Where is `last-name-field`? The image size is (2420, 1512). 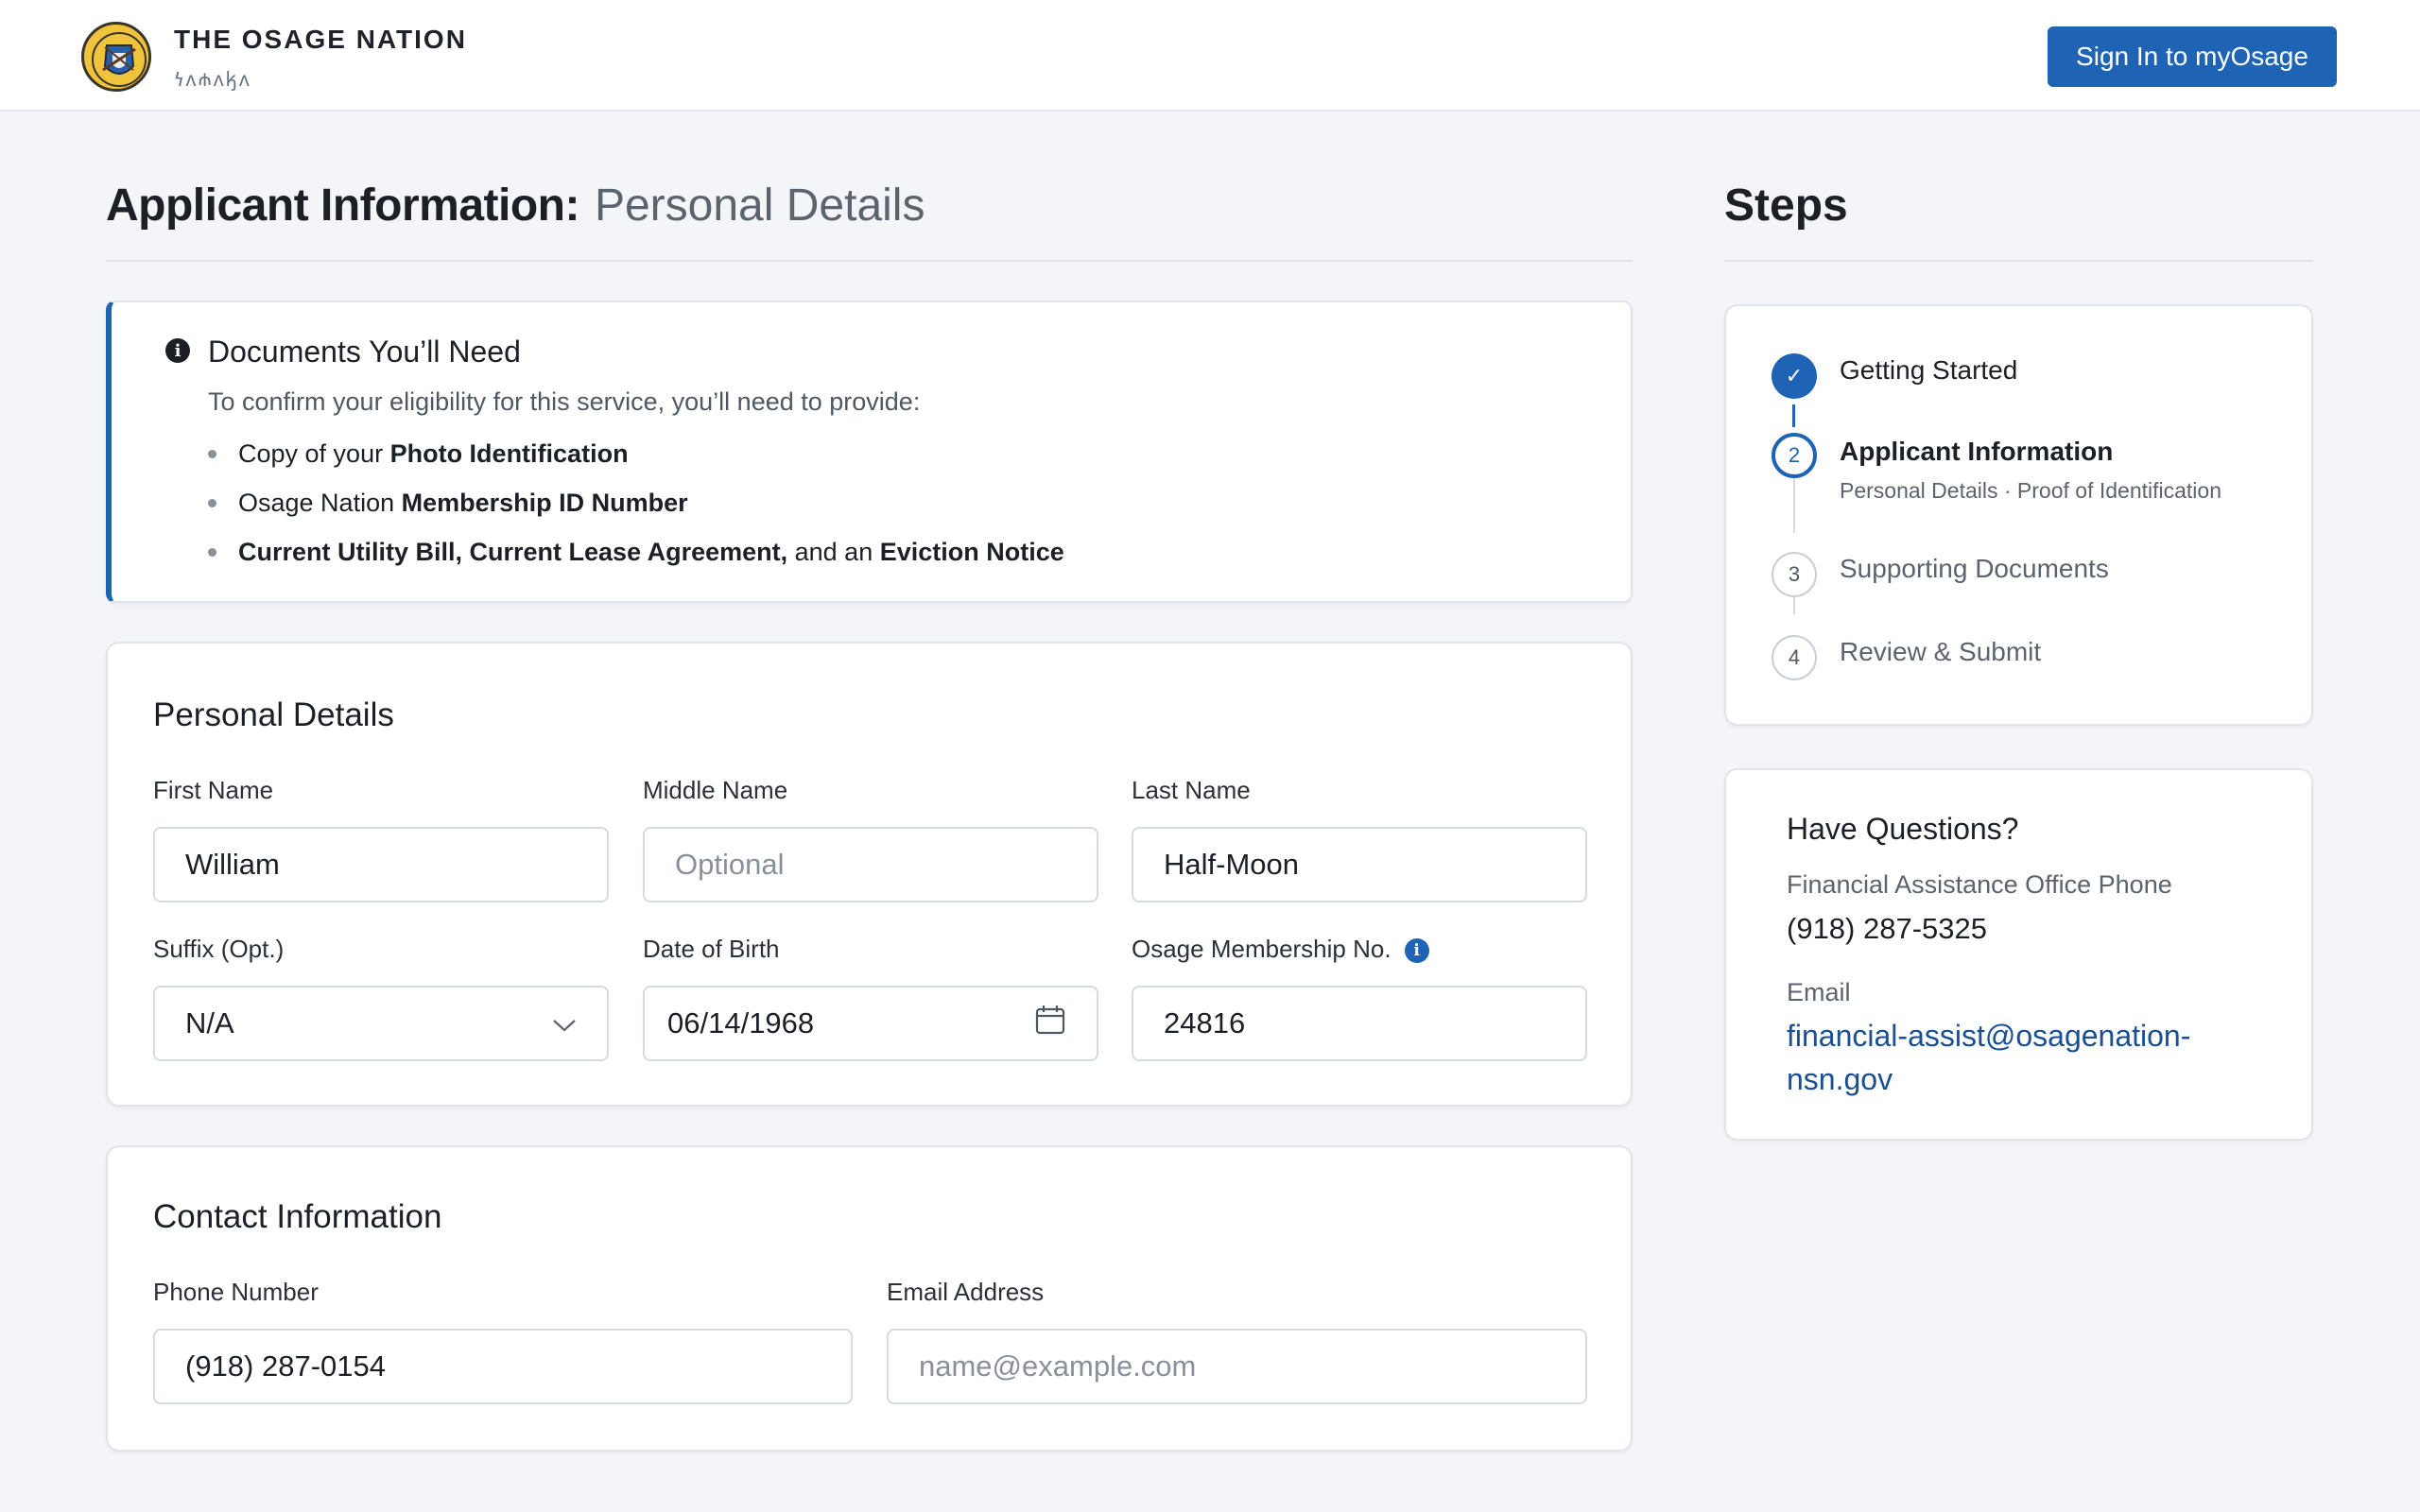 last-name-field is located at coordinates (1359, 864).